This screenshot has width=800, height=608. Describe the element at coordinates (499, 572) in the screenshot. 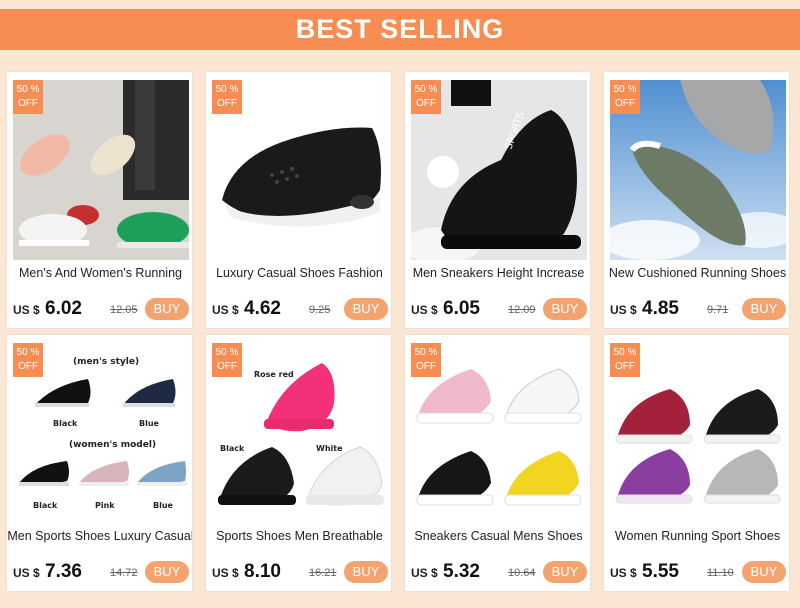

I see `price-row: US $ 5.32 10.64 BUY` at that location.